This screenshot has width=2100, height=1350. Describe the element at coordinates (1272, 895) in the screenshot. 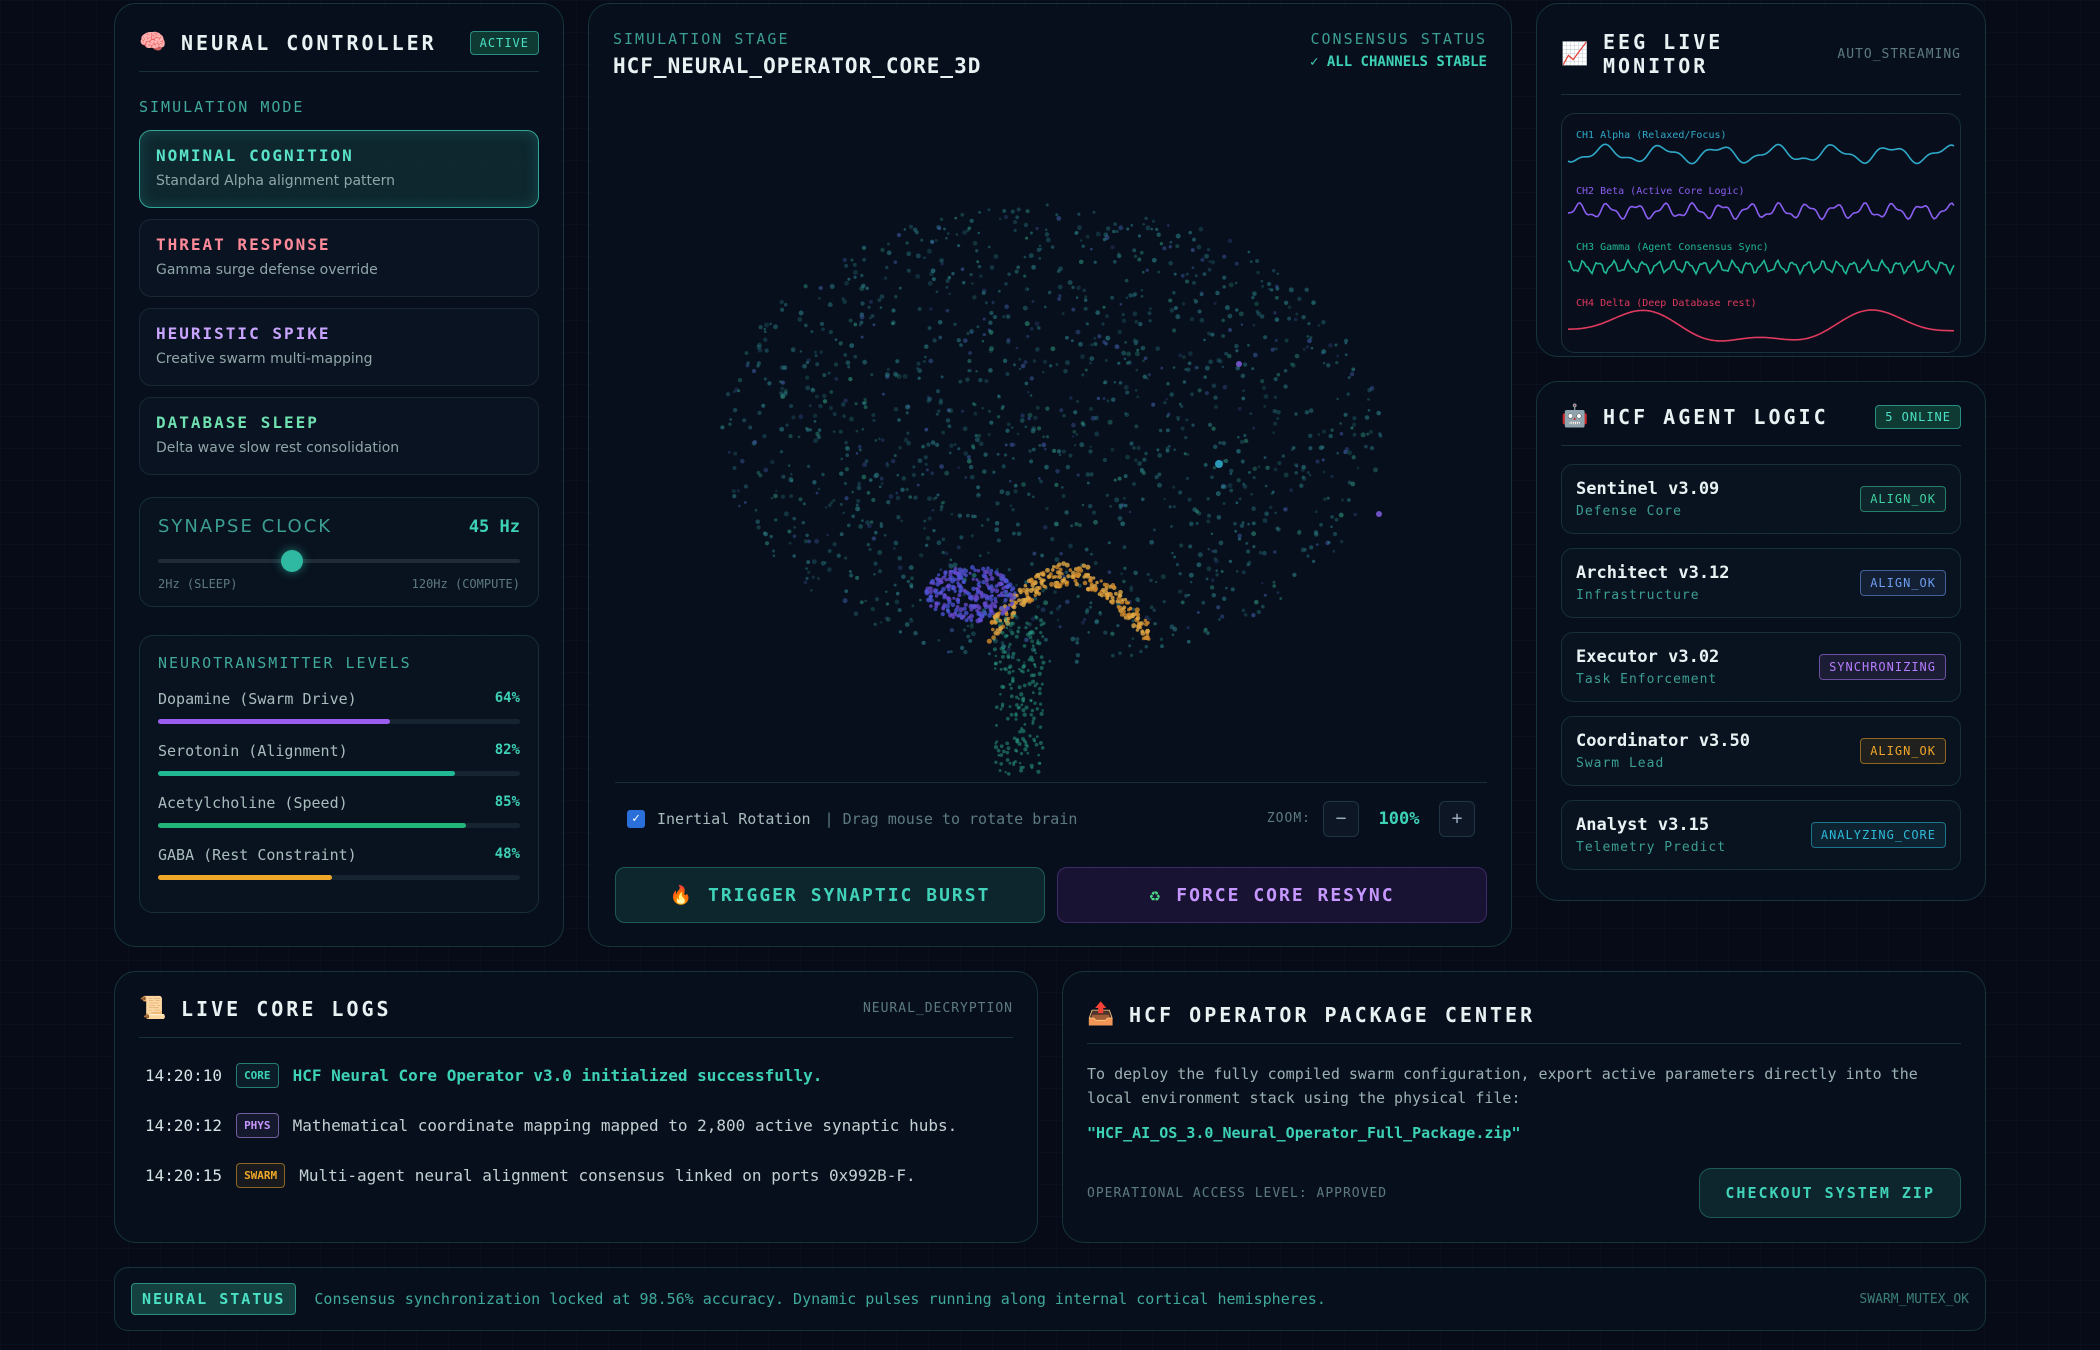

I see `force-core-resync-button: ♻ FORCE CORE RESYNC` at that location.